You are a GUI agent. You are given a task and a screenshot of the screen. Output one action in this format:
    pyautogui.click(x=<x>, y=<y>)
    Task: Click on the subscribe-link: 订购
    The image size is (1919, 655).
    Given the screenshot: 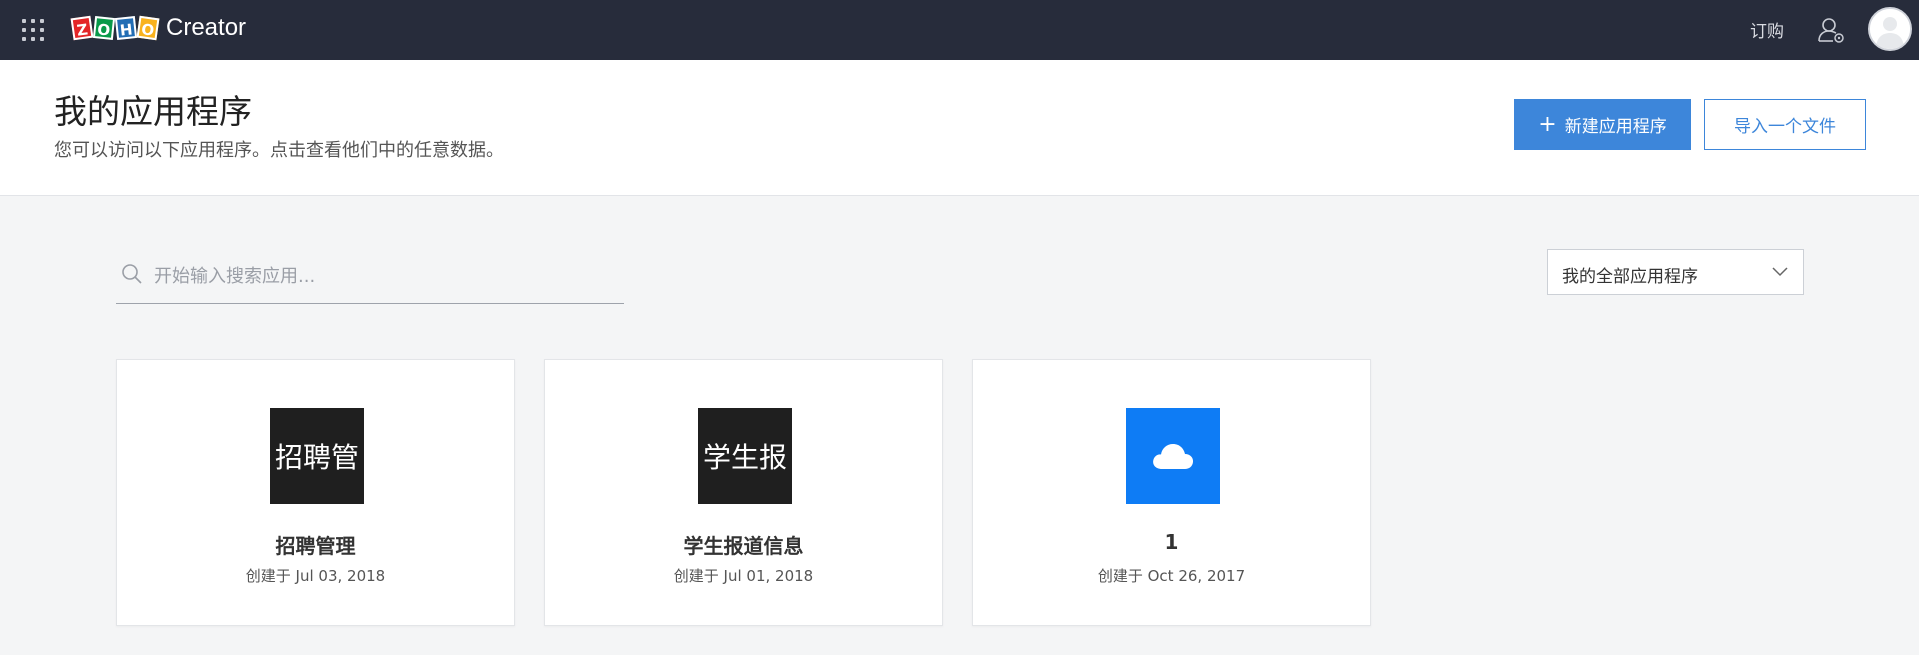 What is the action you would take?
    pyautogui.click(x=1767, y=29)
    